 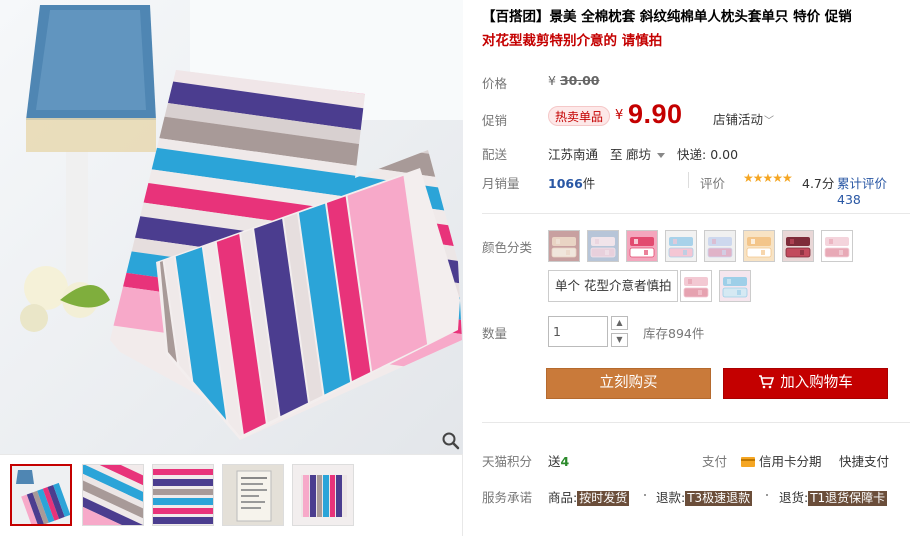 I want to click on shipping-fee-value: 0.00, so click(x=724, y=154).